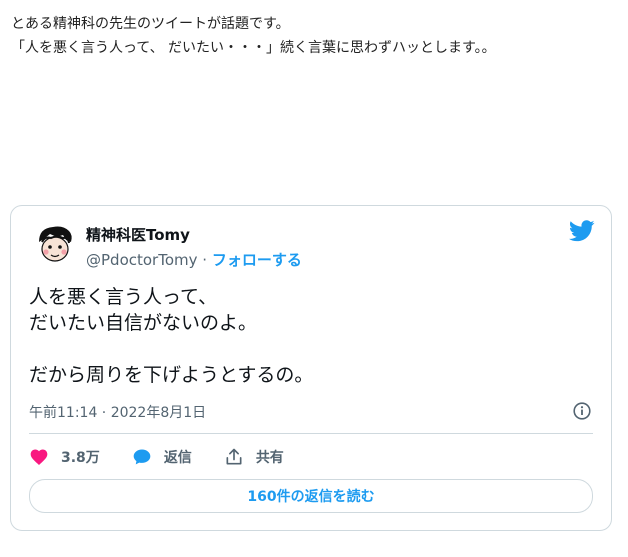 The width and height of the screenshot is (628, 557). What do you see at coordinates (311, 433) in the screenshot?
I see `divider` at bounding box center [311, 433].